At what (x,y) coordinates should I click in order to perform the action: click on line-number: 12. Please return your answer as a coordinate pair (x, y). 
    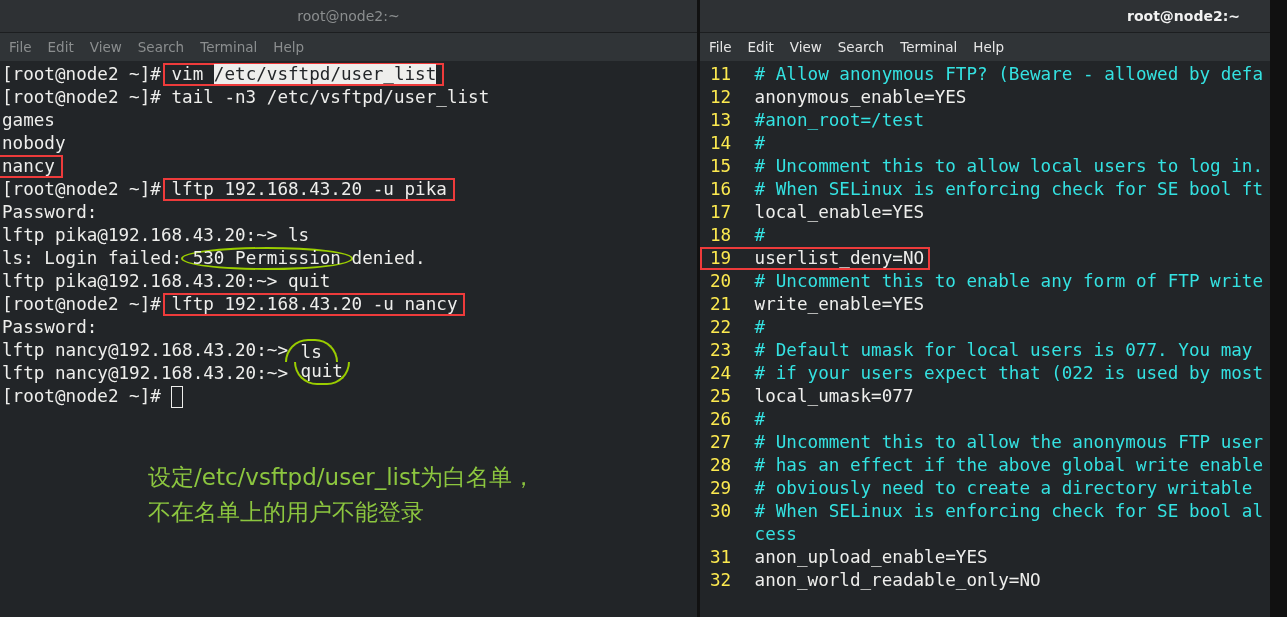
    Looking at the image, I should click on (721, 97).